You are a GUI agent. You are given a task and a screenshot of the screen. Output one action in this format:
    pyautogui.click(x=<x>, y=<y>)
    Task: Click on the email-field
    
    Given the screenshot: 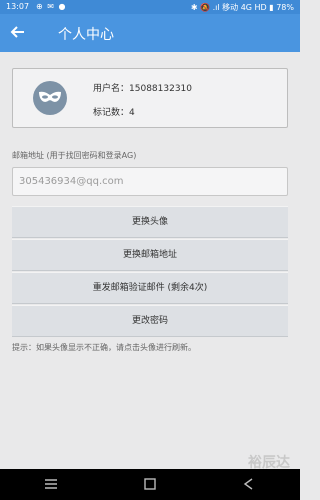 What is the action you would take?
    pyautogui.click(x=150, y=181)
    